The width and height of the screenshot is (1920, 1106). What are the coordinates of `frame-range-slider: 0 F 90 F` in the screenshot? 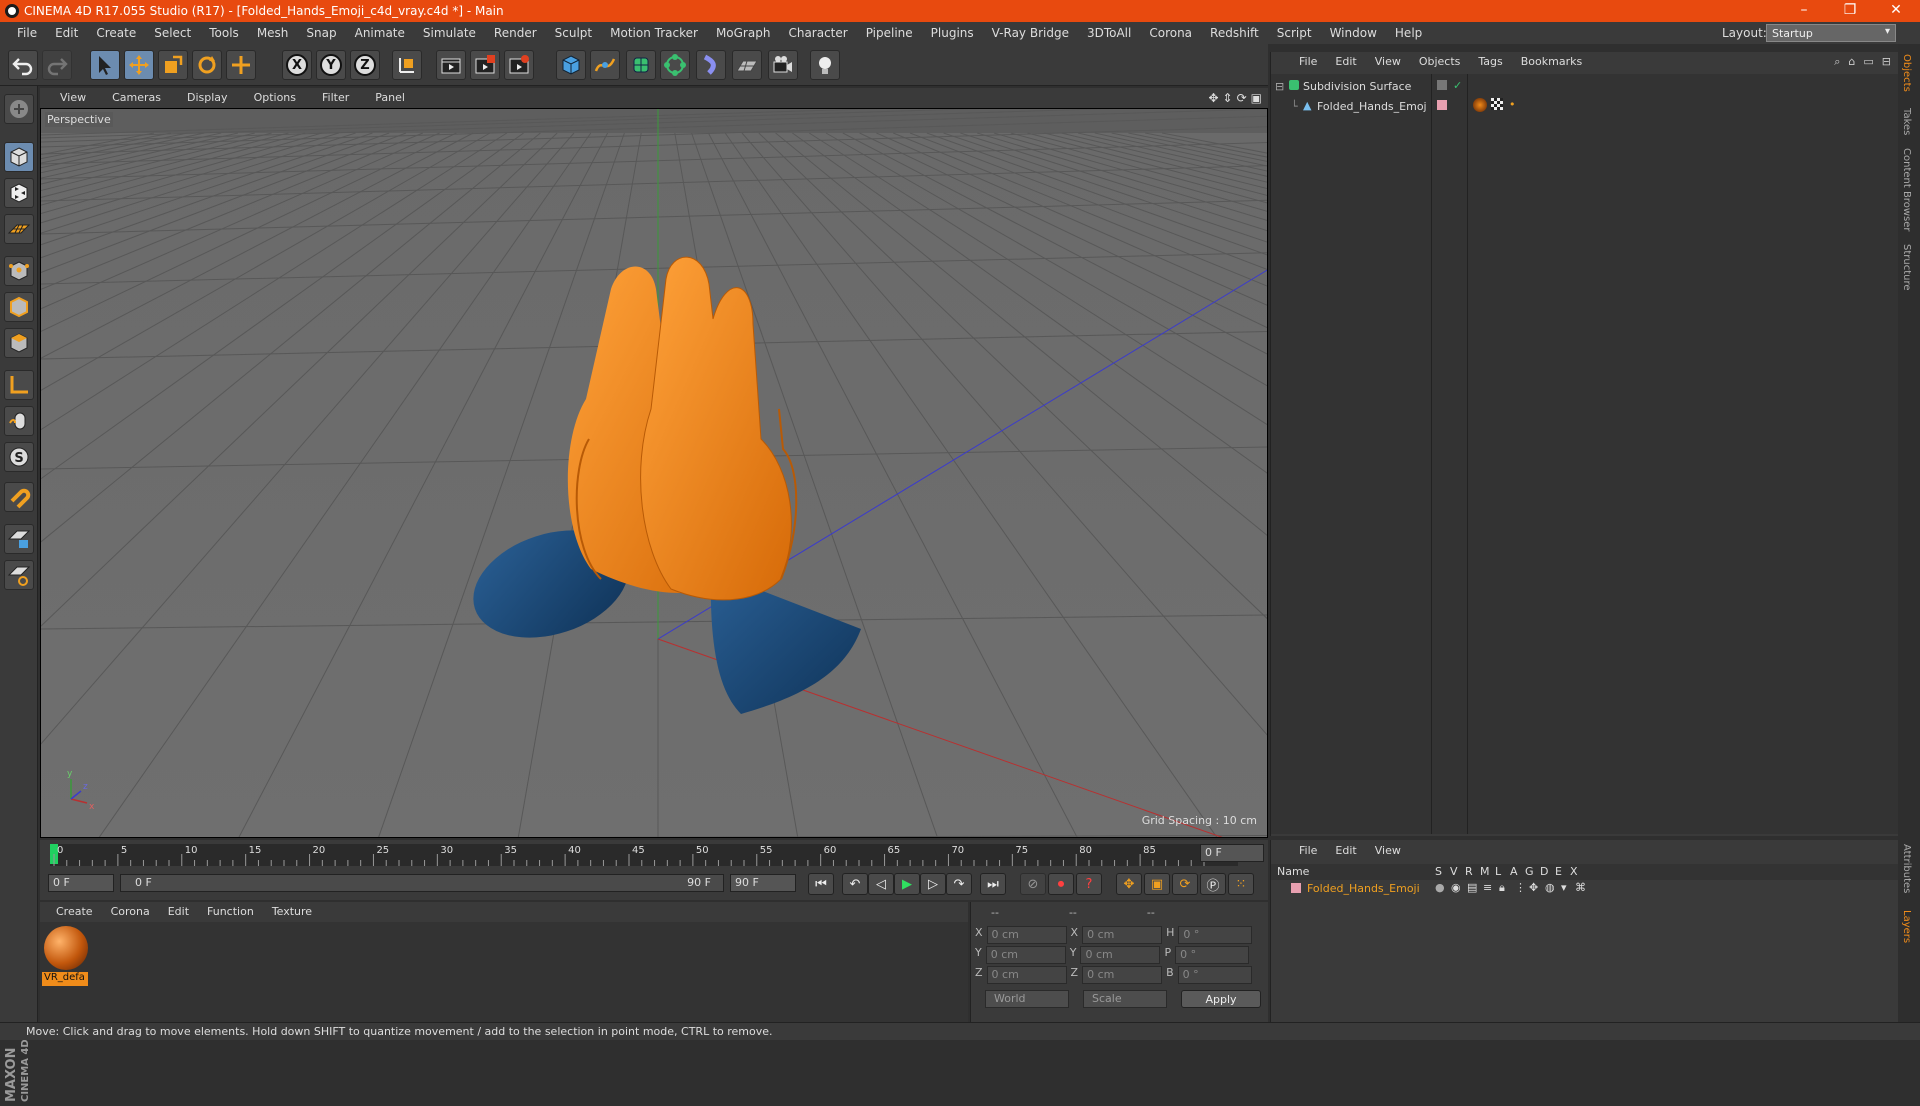 It's located at (422, 883).